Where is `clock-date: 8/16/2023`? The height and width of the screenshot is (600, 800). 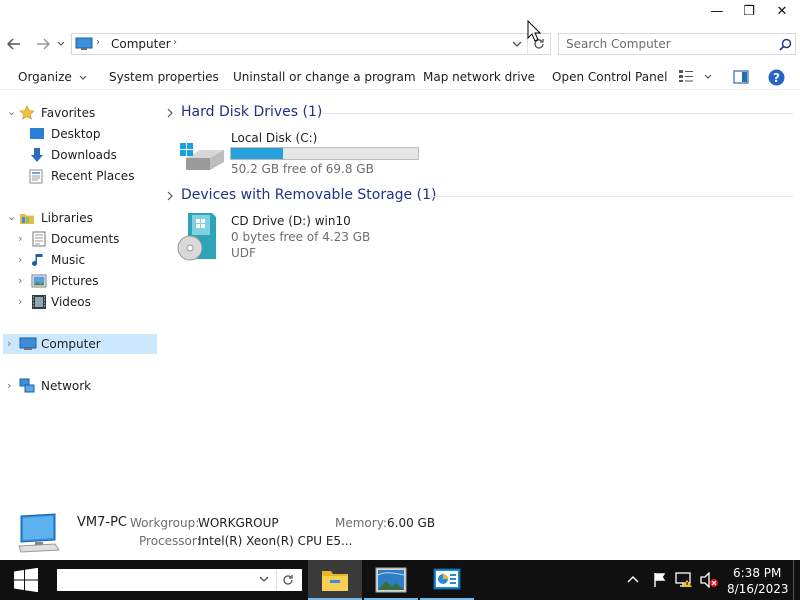 clock-date: 8/16/2023 is located at coordinates (758, 589).